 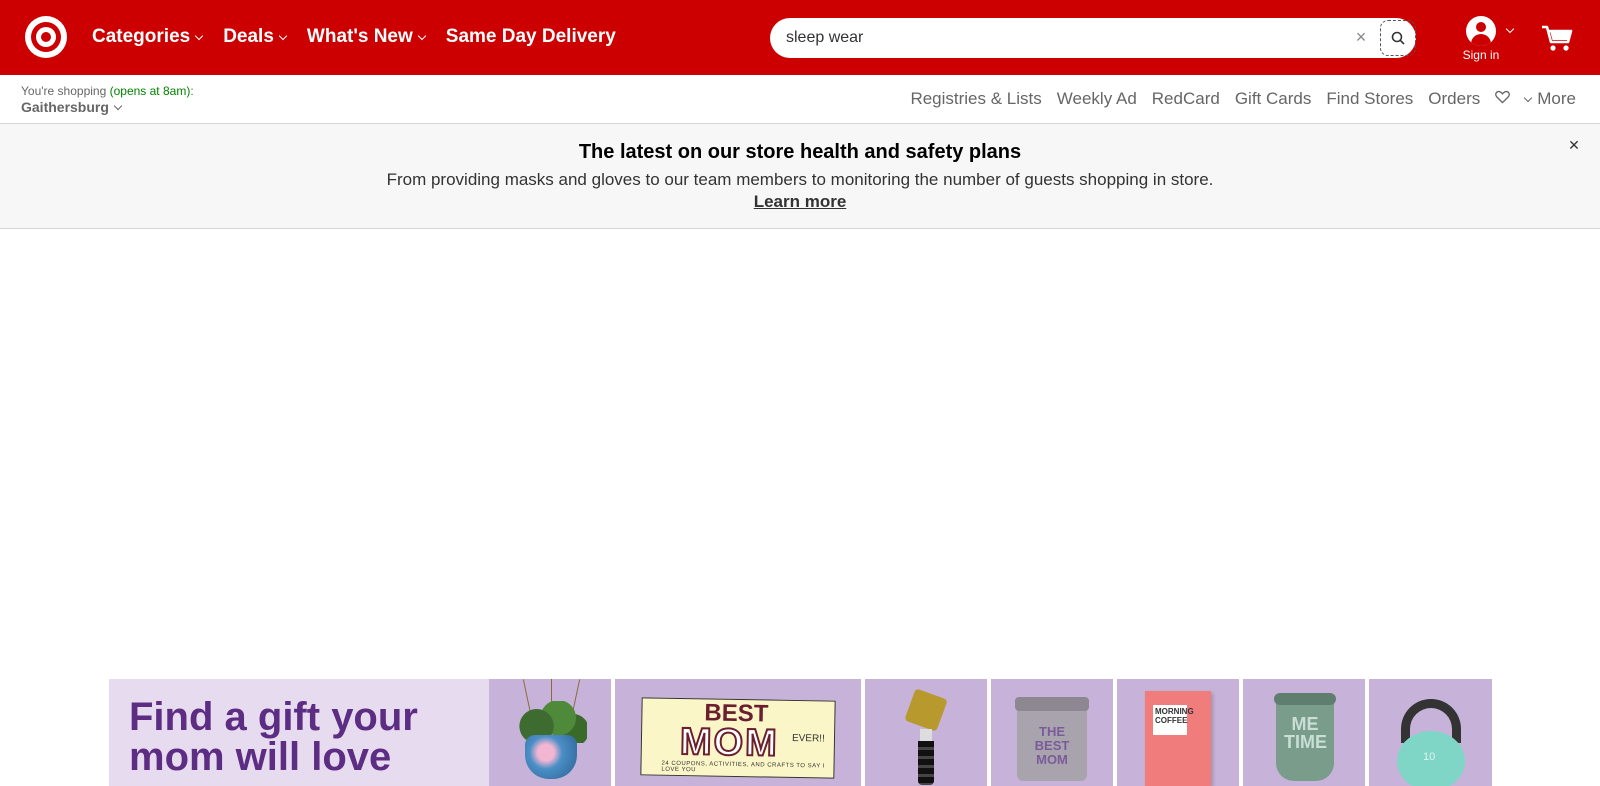 I want to click on store-suffix: :, so click(x=192, y=91).